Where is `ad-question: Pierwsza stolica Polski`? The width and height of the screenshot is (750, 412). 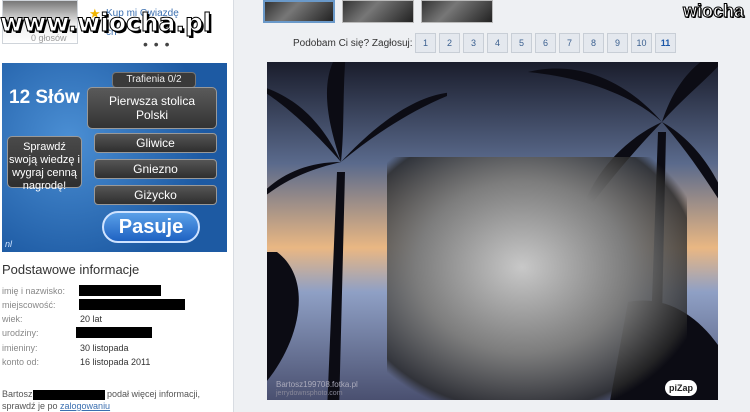 ad-question: Pierwsza stolica Polski is located at coordinates (152, 108).